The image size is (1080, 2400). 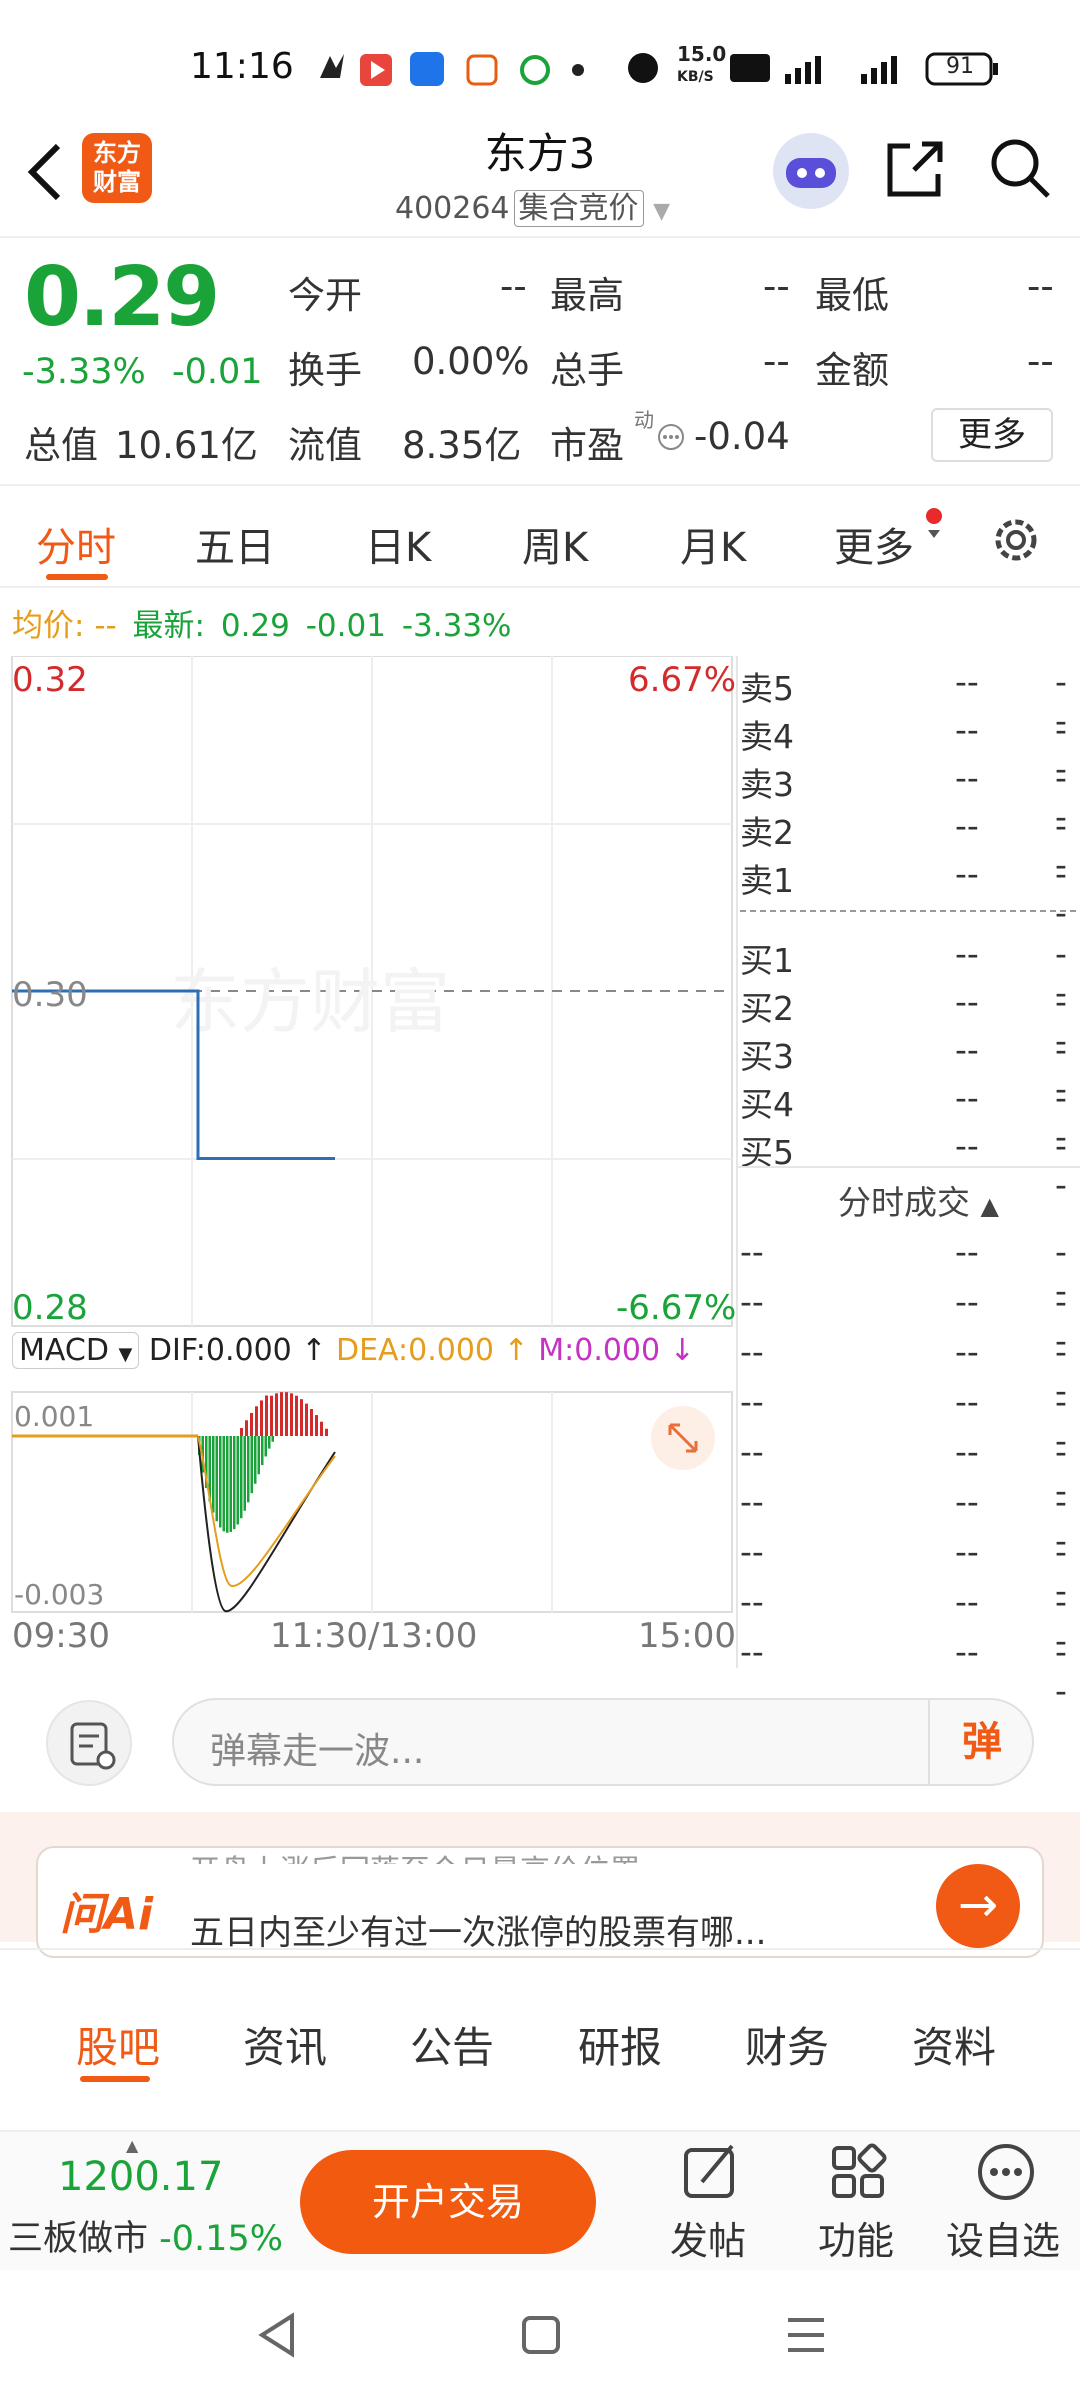 I want to click on nav-menu-icon, so click(x=806, y=2335).